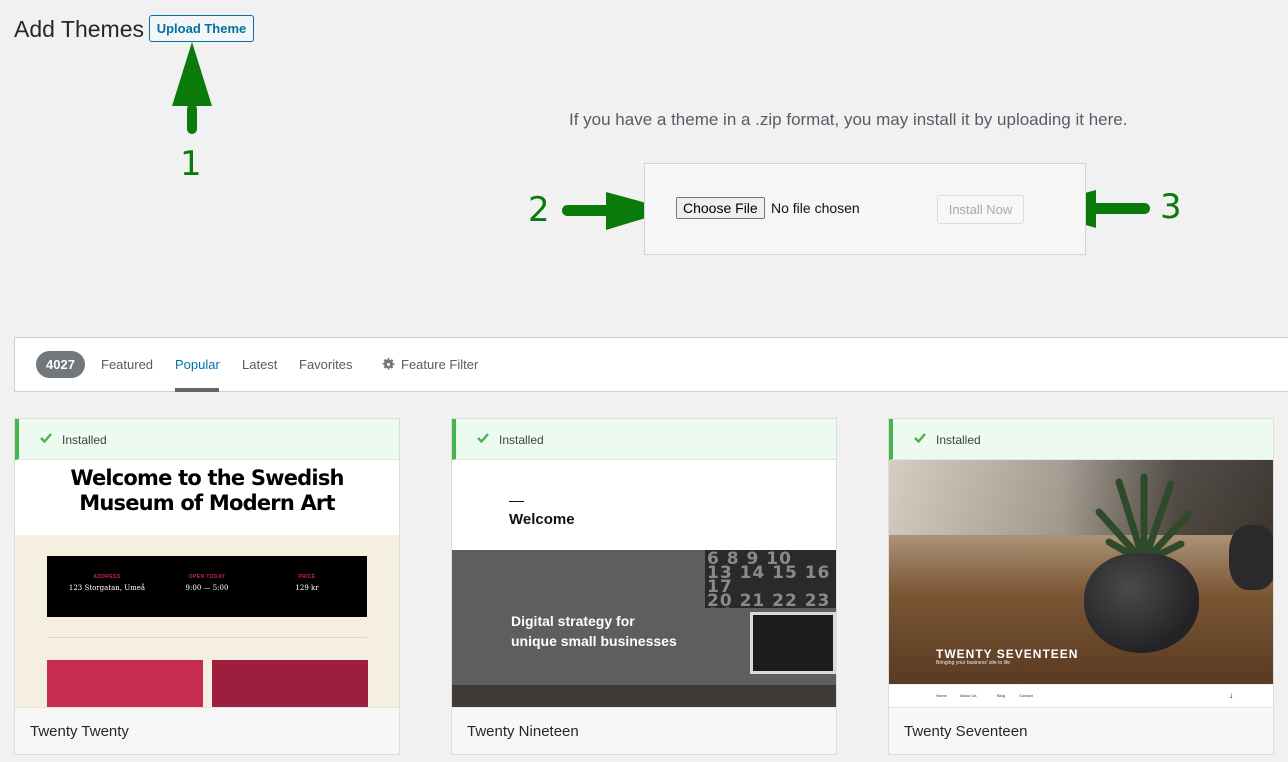 This screenshot has width=1288, height=762. Describe the element at coordinates (1231, 695) in the screenshot. I see `arrow-down-icon: ↓` at that location.